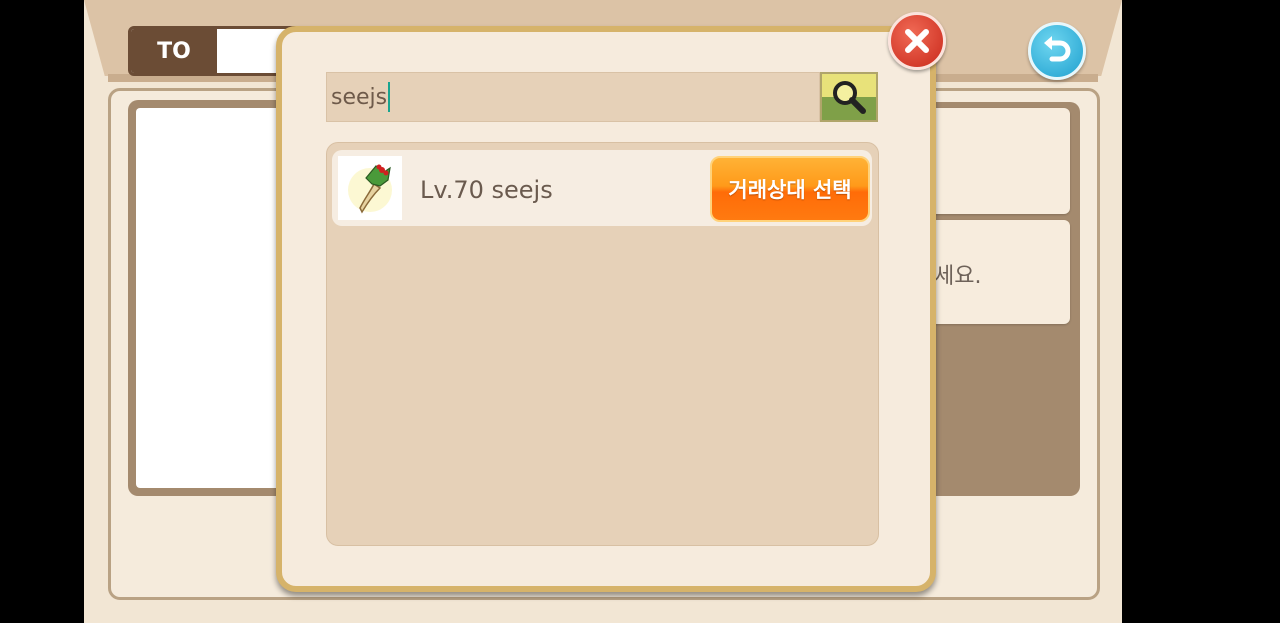 This screenshot has height=623, width=1280. I want to click on close-icon, so click(917, 41).